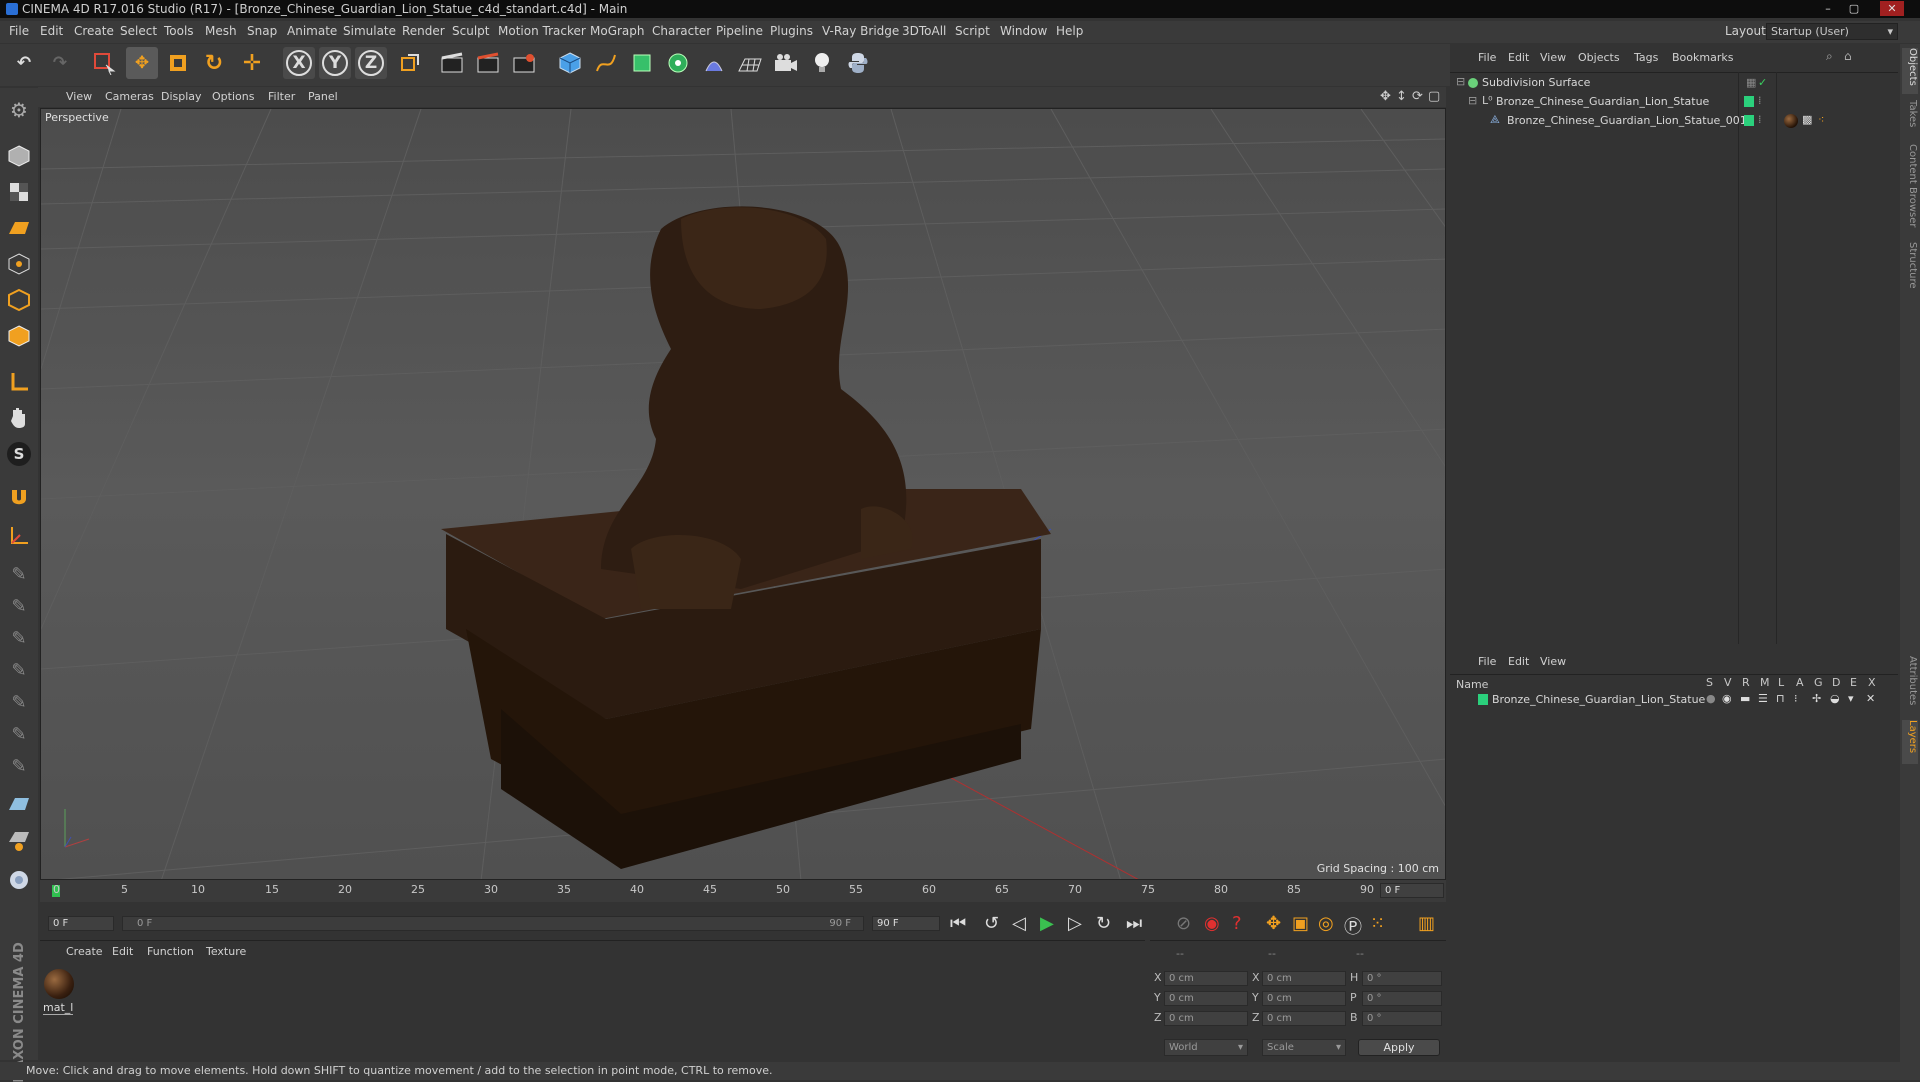 The width and height of the screenshot is (1920, 1082). I want to click on end-frame-field: 90 F, so click(906, 923).